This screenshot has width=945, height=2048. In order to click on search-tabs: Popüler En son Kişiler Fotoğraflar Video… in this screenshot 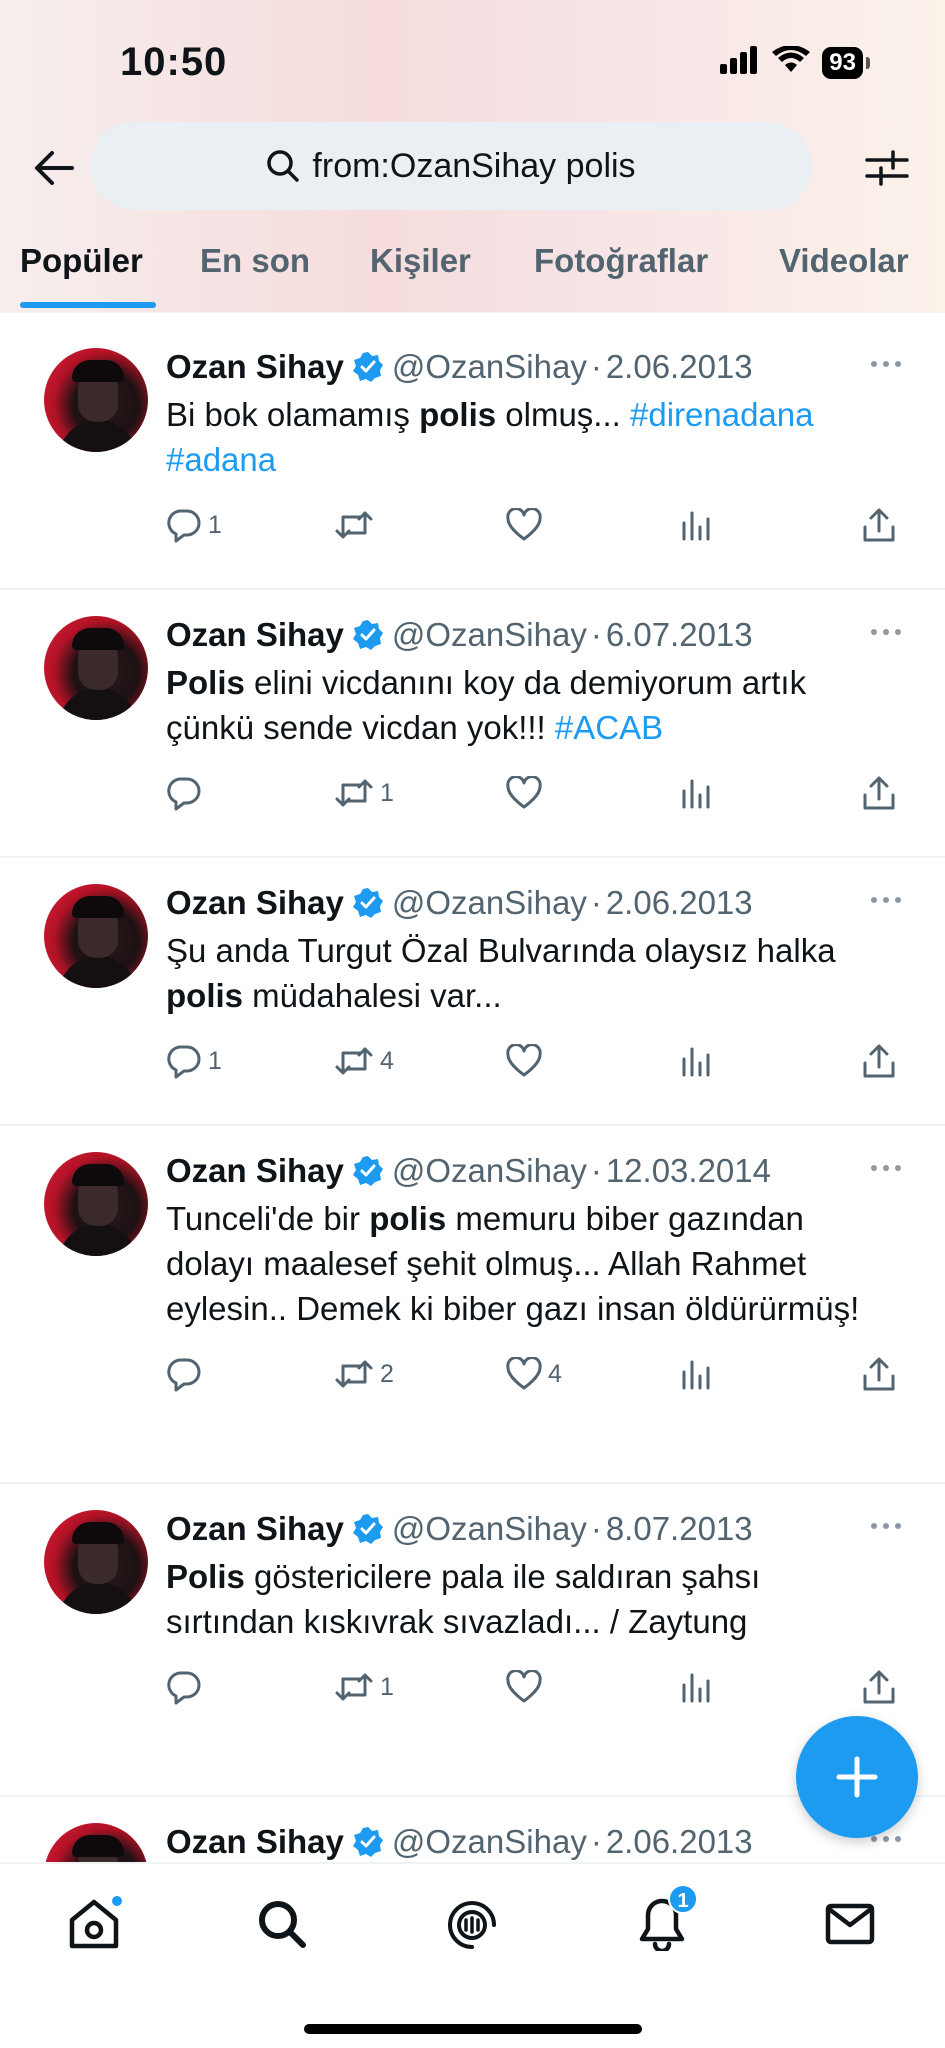, I will do `click(472, 271)`.